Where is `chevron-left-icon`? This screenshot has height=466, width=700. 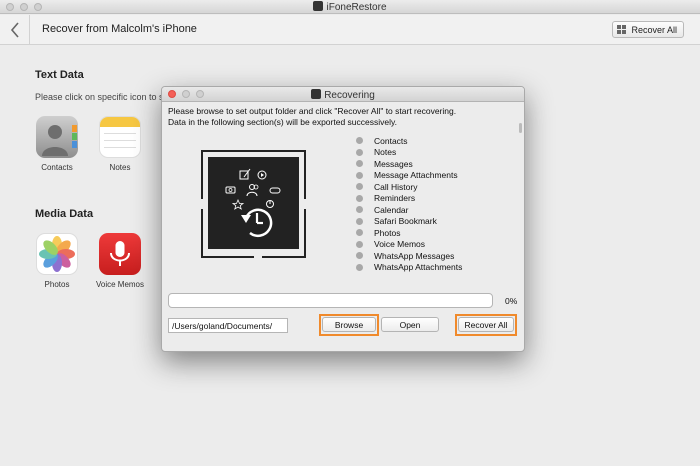
chevron-left-icon is located at coordinates (14, 30).